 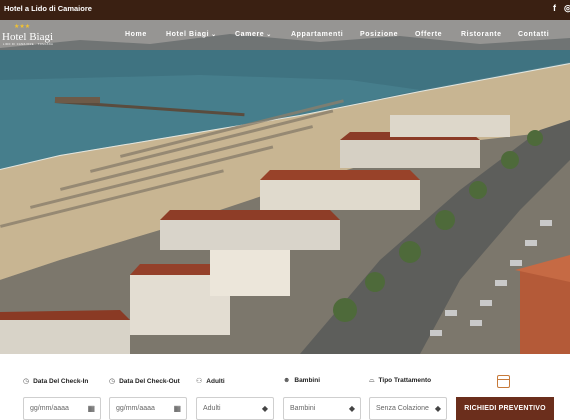 I want to click on checkout-date-input: gg/mm/aaaa ▦, so click(x=148, y=408).